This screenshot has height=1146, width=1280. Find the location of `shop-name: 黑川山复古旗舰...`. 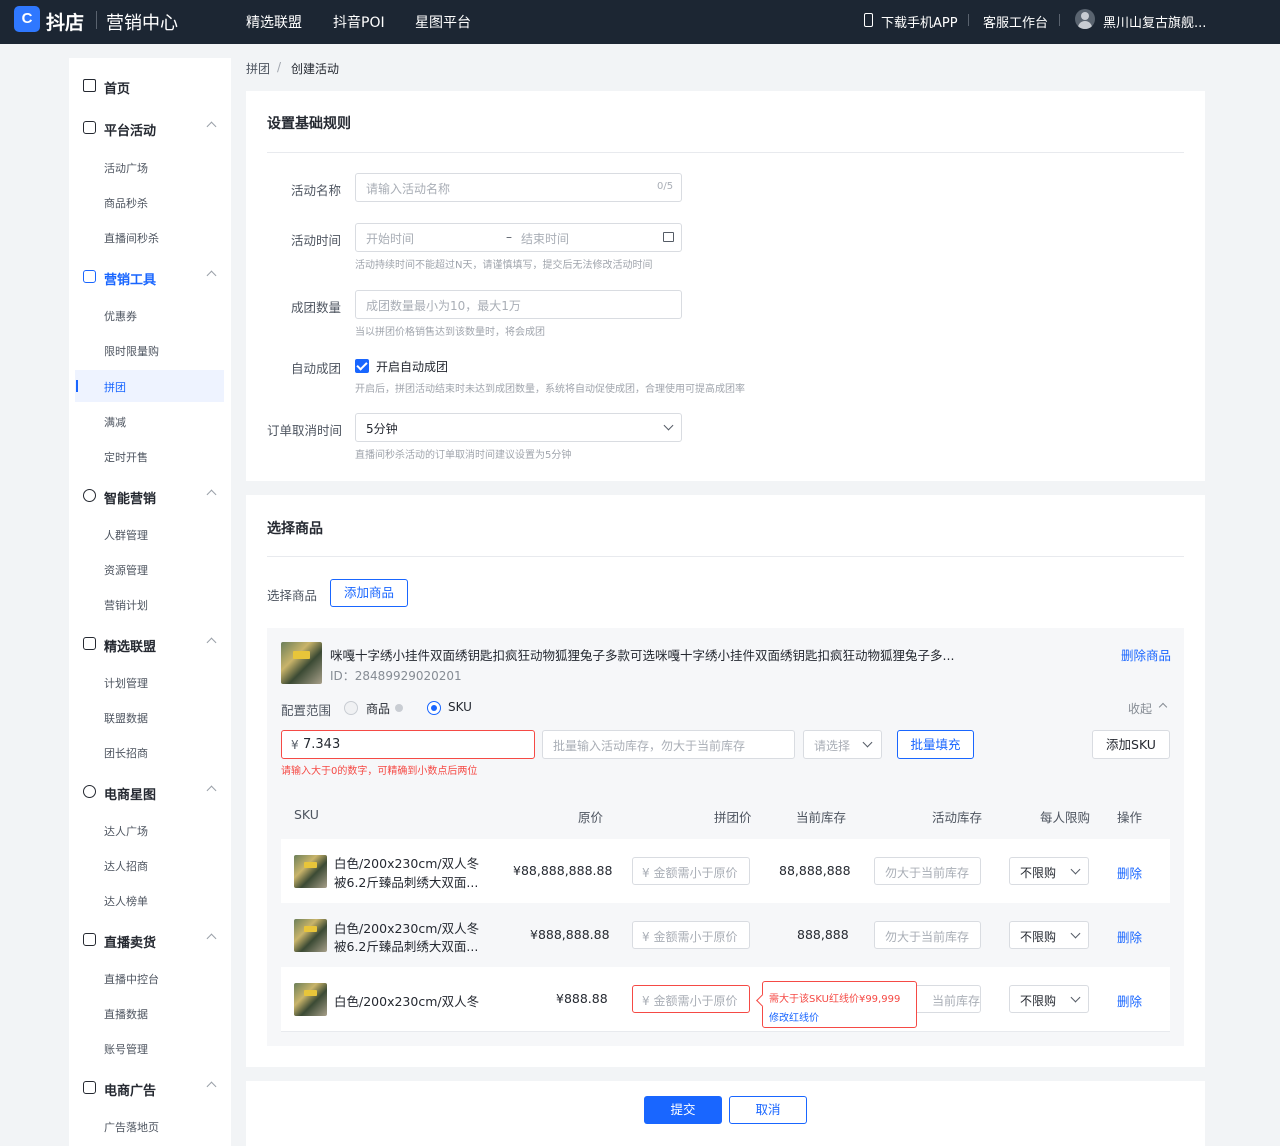

shop-name: 黑川山复古旗舰... is located at coordinates (1154, 21).